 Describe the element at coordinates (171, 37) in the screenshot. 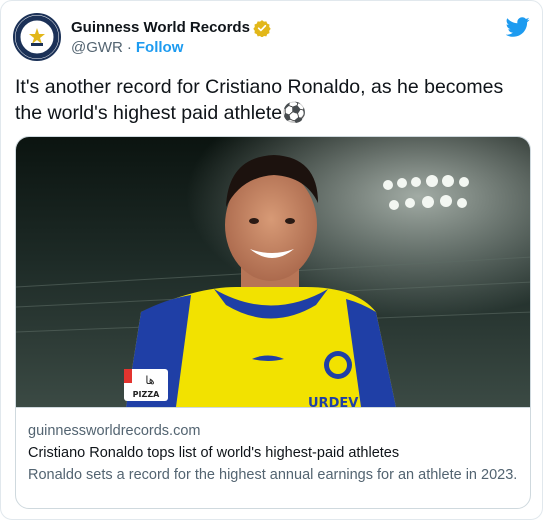

I see `author-info: Guinness World Records @GWR · Follow` at that location.